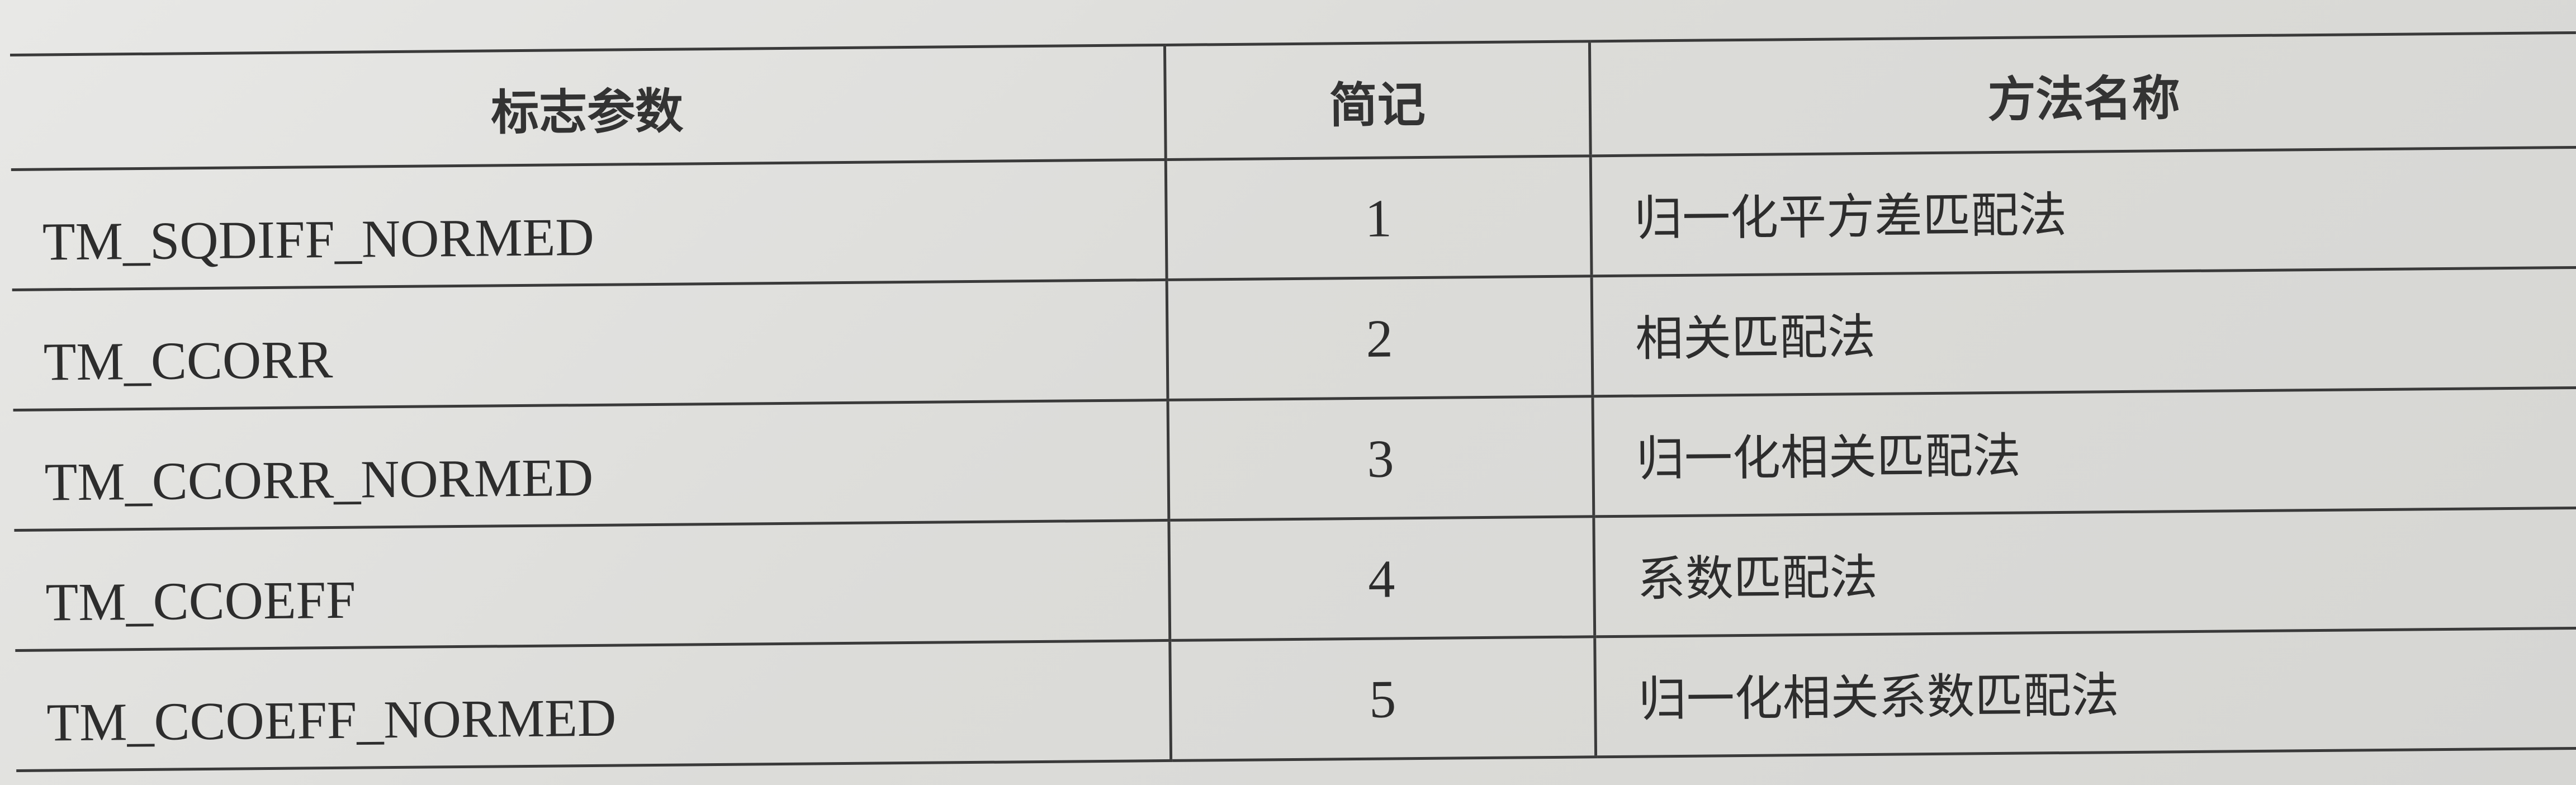 Image resolution: width=2576 pixels, height=785 pixels. I want to click on method-cell: 归一化相关匹配法, so click(2084, 452).